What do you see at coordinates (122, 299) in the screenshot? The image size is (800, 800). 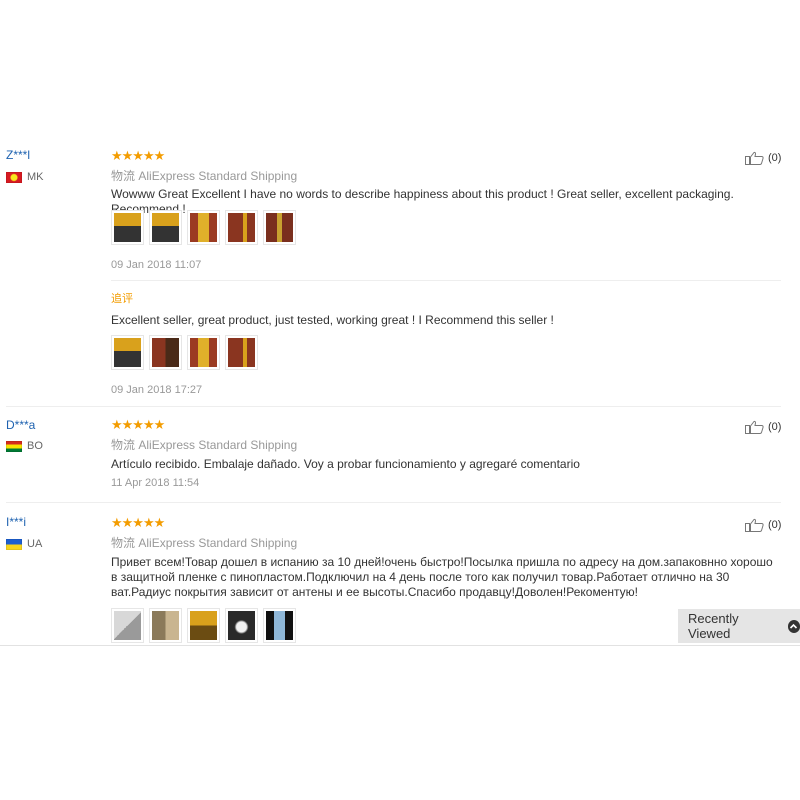 I see `followup-label: 追评` at bounding box center [122, 299].